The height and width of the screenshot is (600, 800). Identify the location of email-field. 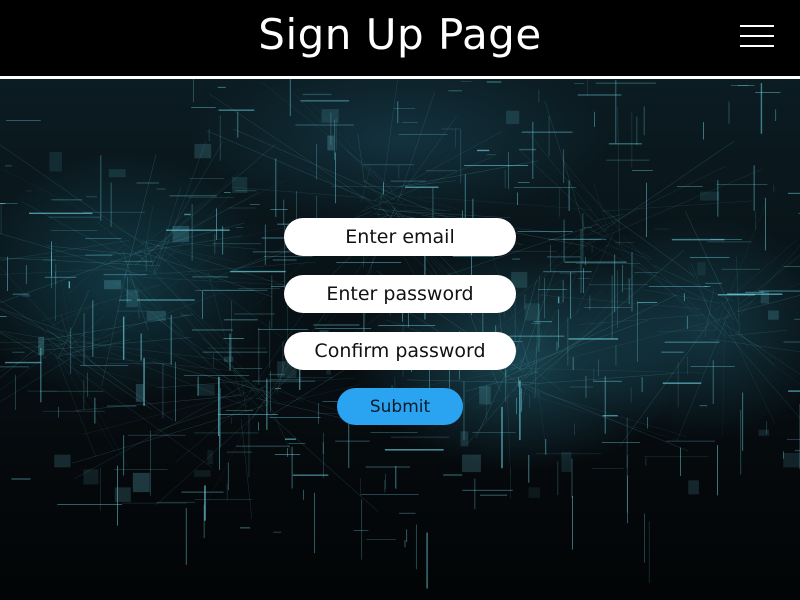
(400, 237).